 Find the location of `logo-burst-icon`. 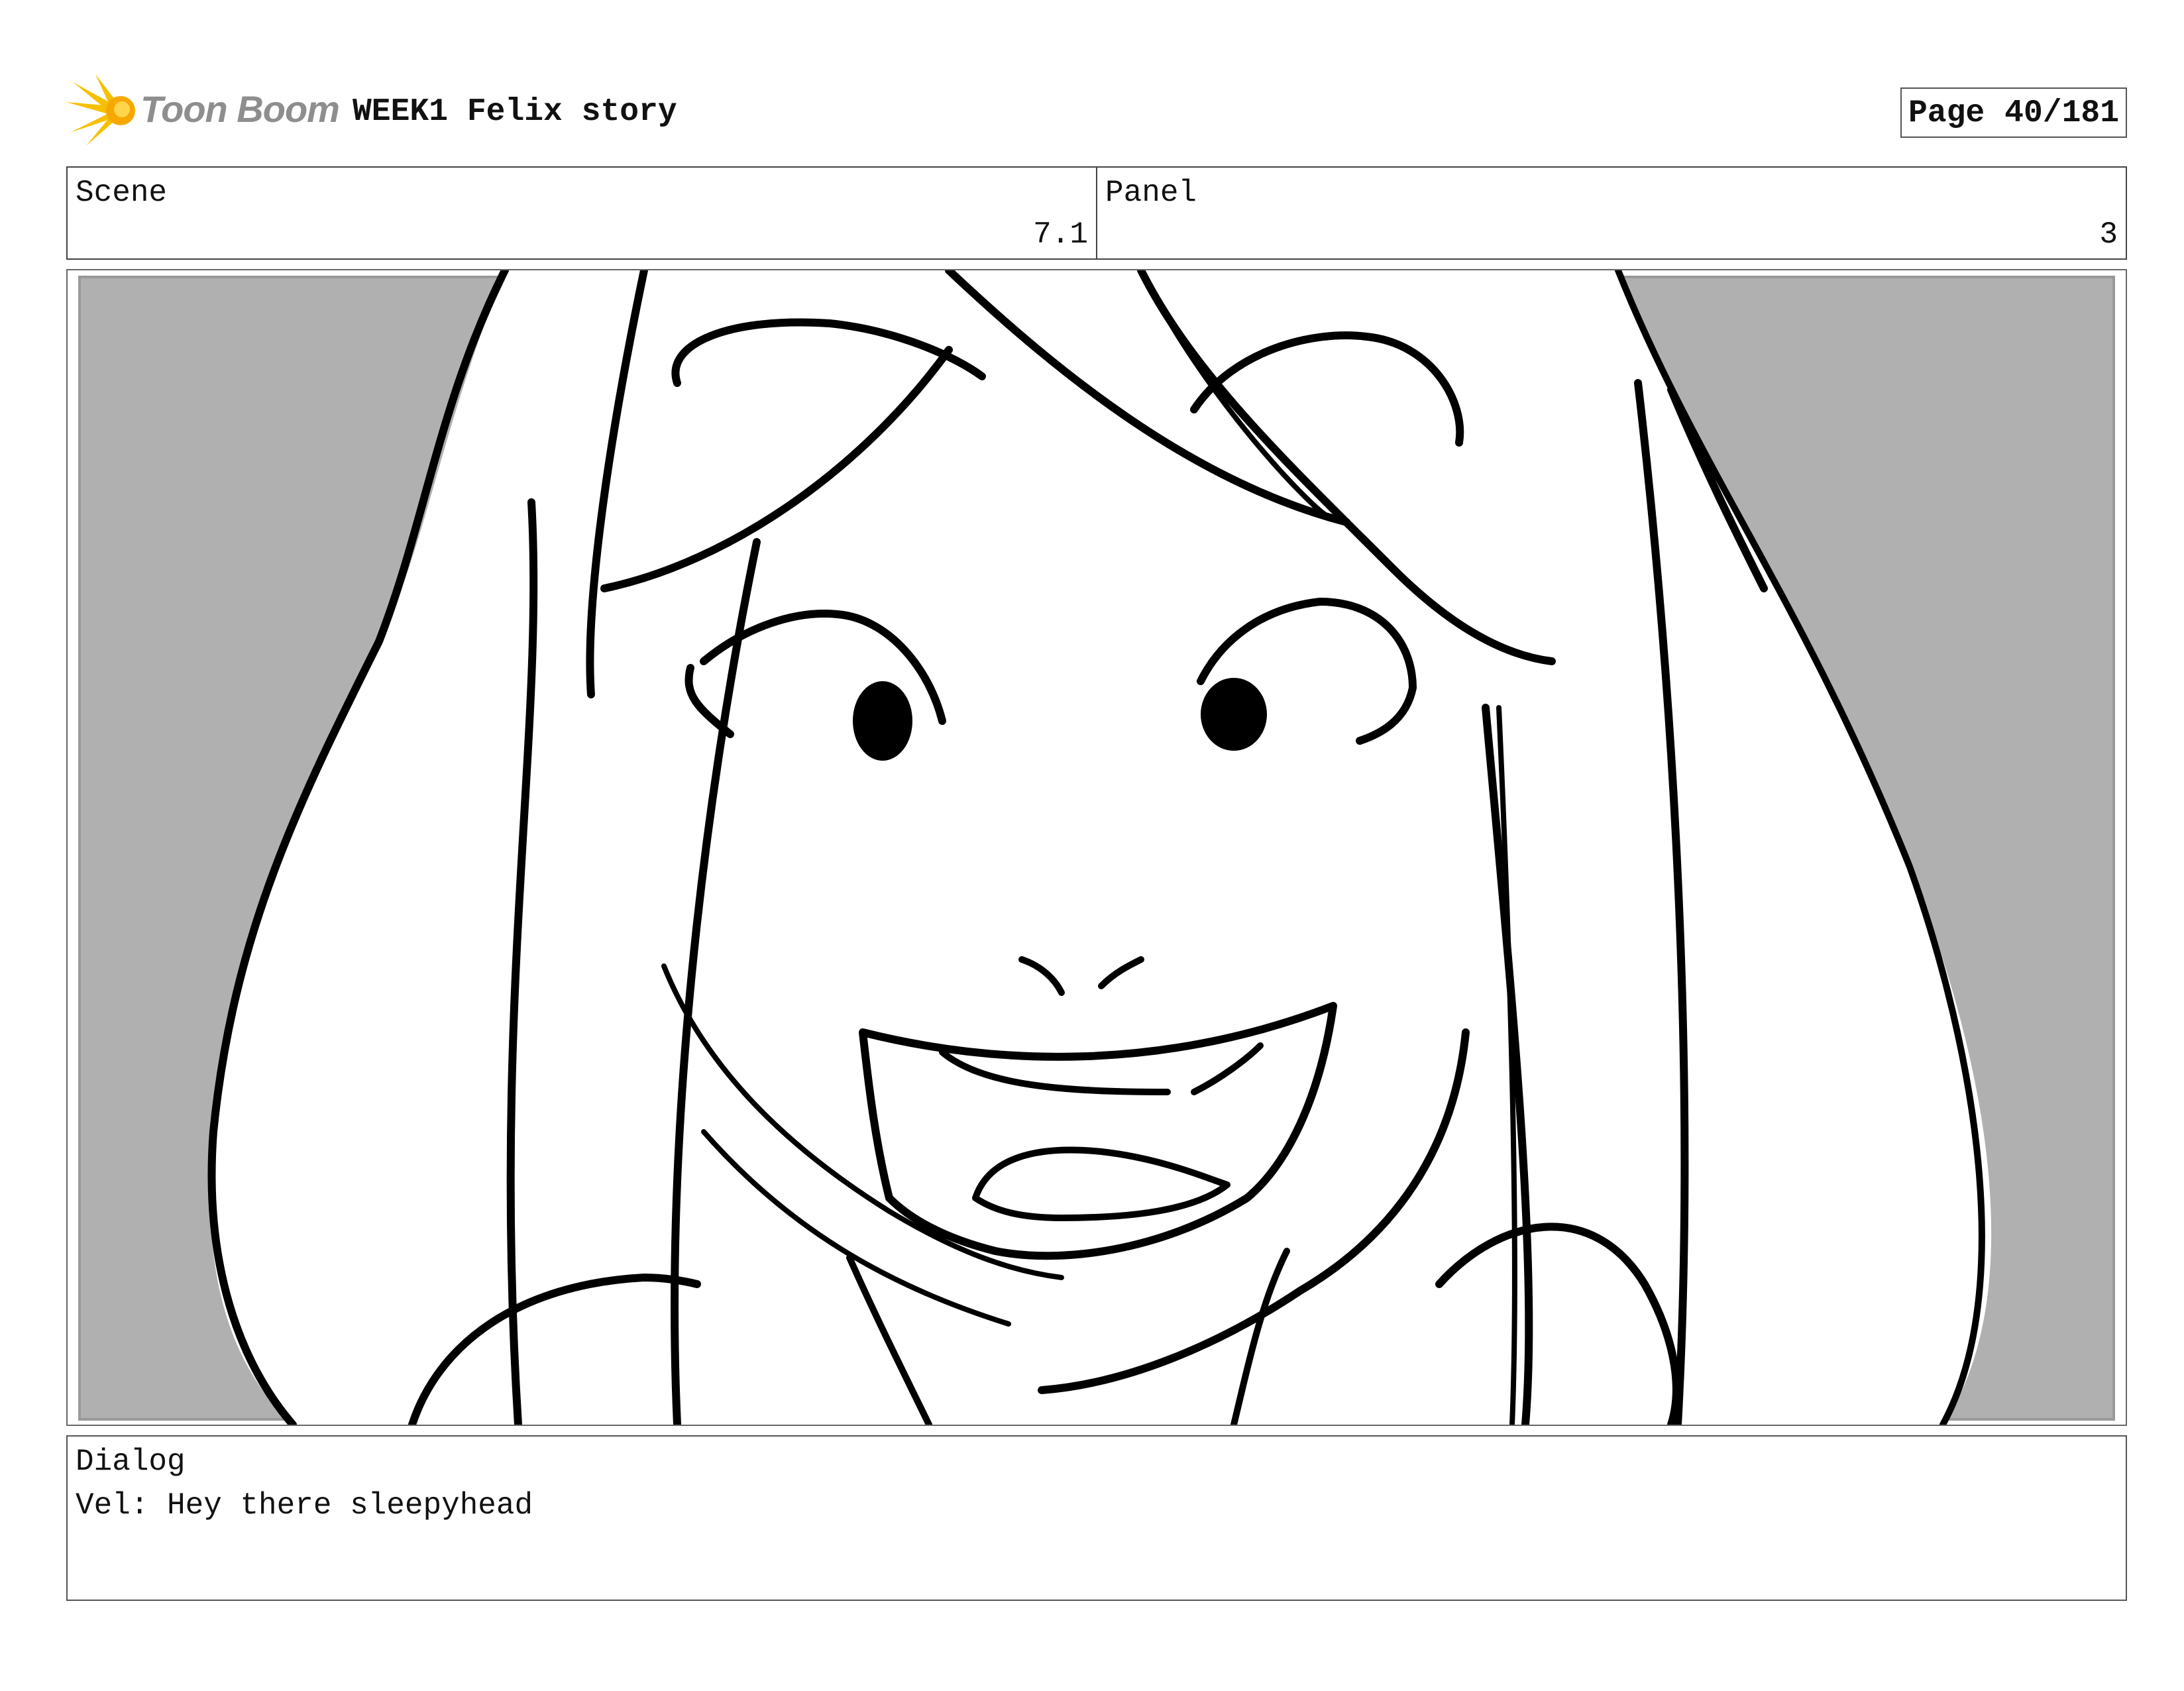

logo-burst-icon is located at coordinates (100, 110).